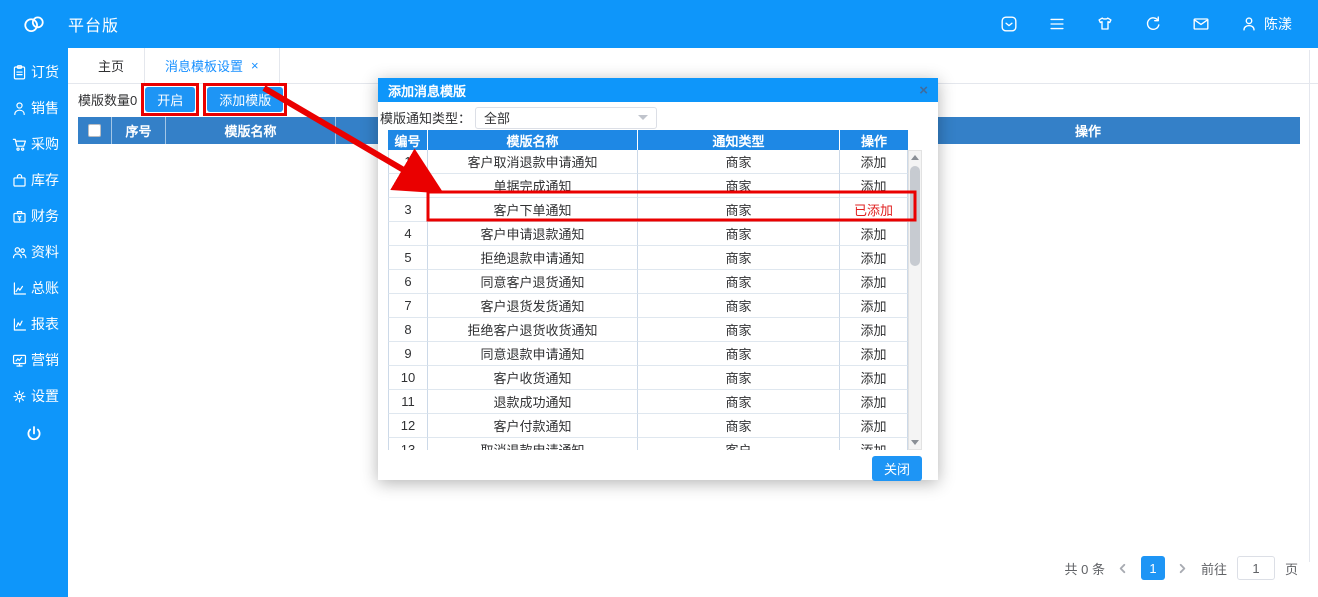  I want to click on modal-table-header: 编号 模版名称 通知类型 操作, so click(648, 140).